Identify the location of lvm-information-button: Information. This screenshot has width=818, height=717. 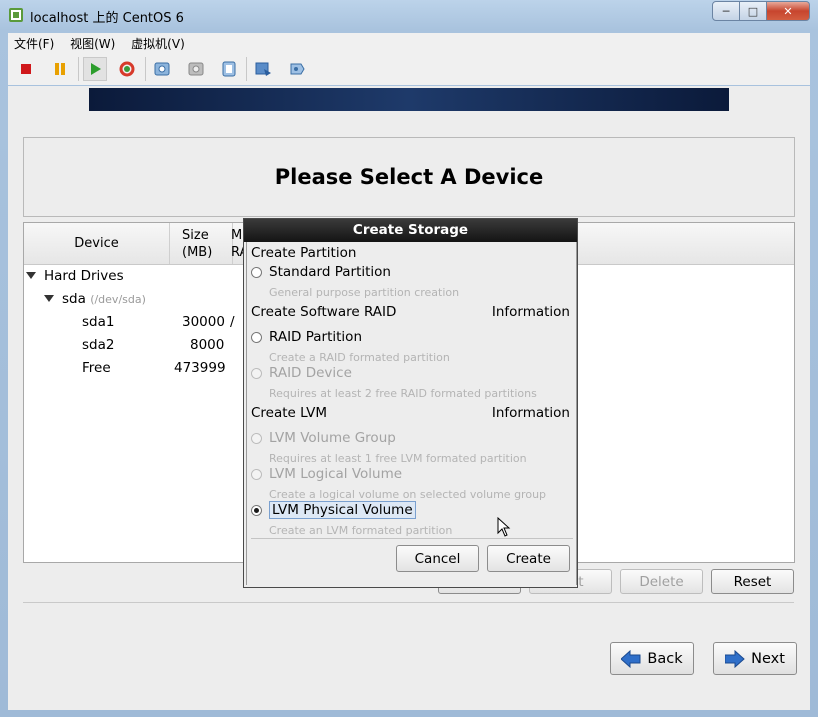
(531, 413).